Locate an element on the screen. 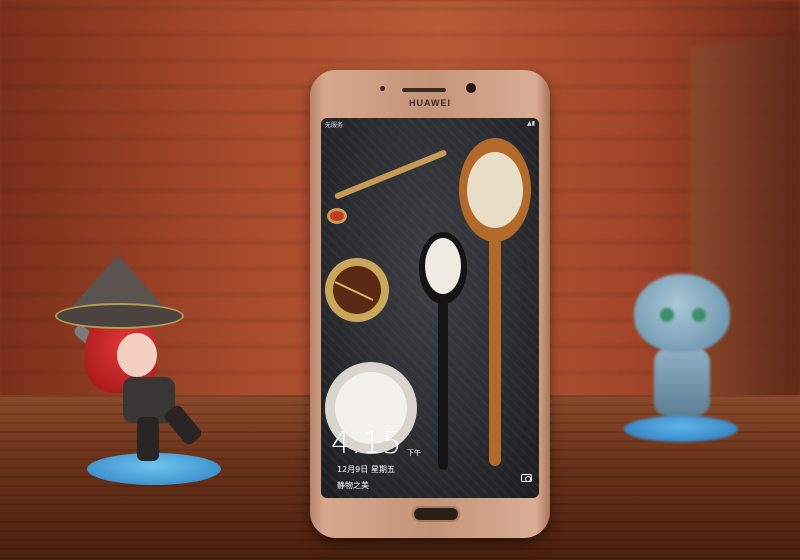 Image resolution: width=800 pixels, height=560 pixels. lockscreen-date: 12月9日 is located at coordinates (353, 469).